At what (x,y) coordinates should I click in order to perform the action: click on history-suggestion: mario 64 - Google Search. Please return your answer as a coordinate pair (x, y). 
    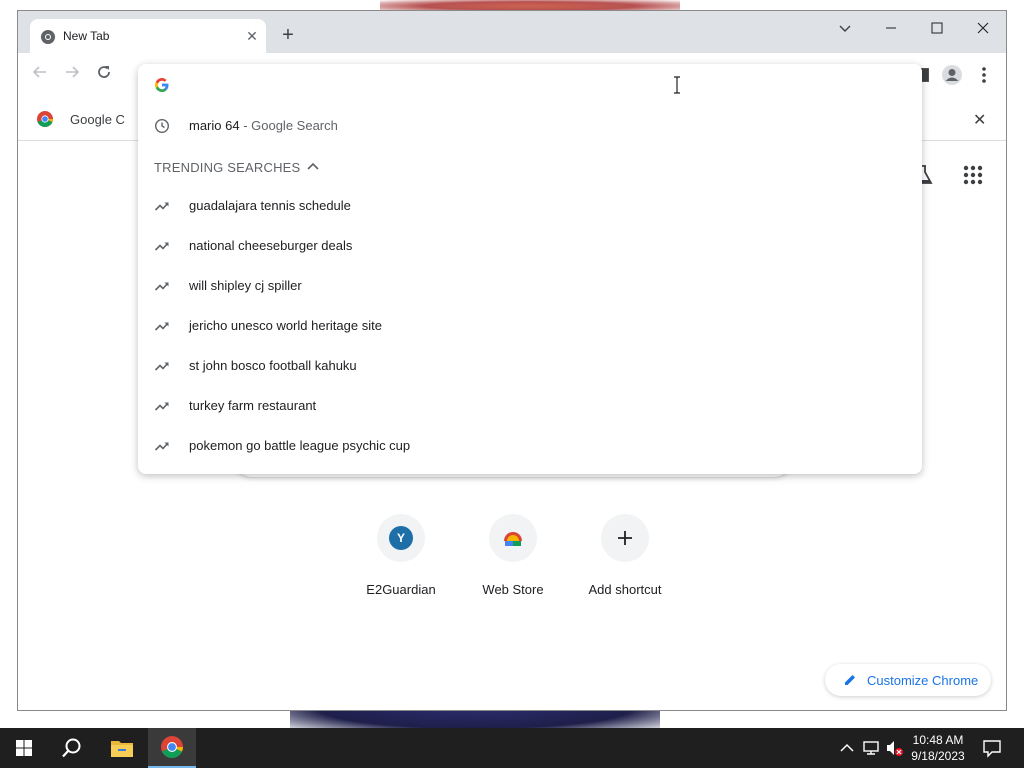
    Looking at the image, I should click on (530, 126).